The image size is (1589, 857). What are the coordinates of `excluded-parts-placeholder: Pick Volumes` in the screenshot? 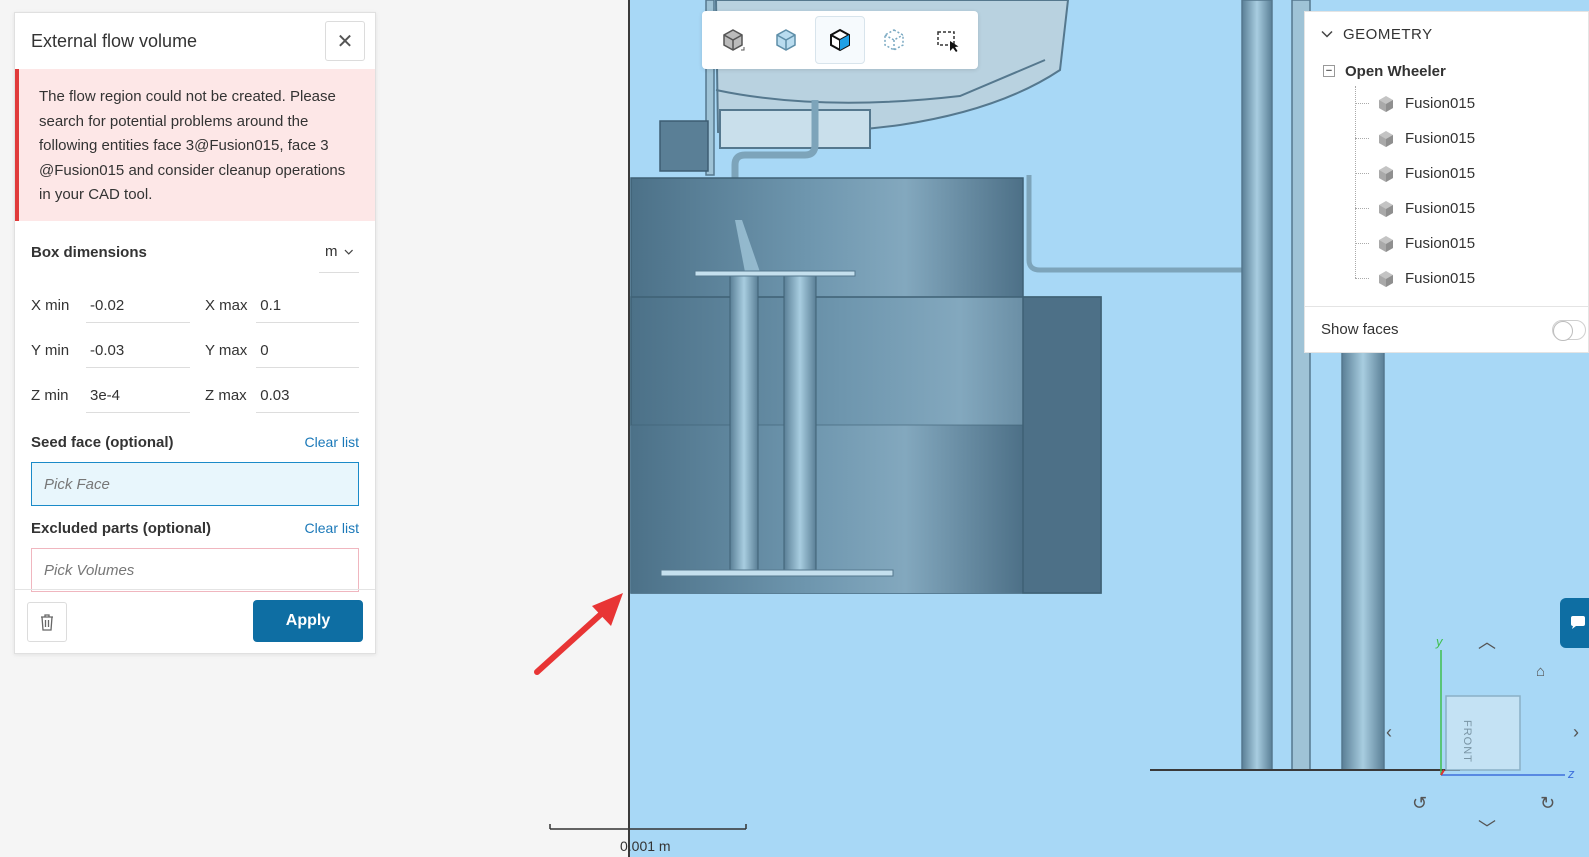 It's located at (89, 570).